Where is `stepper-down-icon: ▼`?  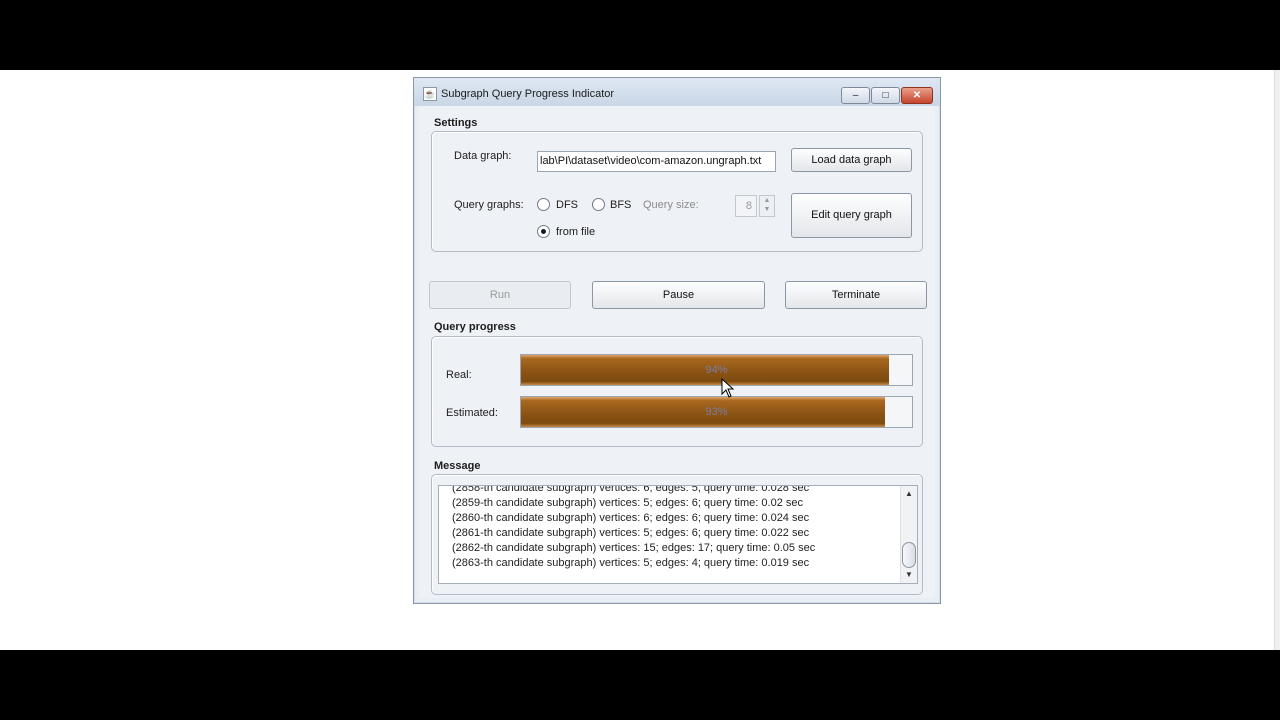
stepper-down-icon: ▼ is located at coordinates (767, 209).